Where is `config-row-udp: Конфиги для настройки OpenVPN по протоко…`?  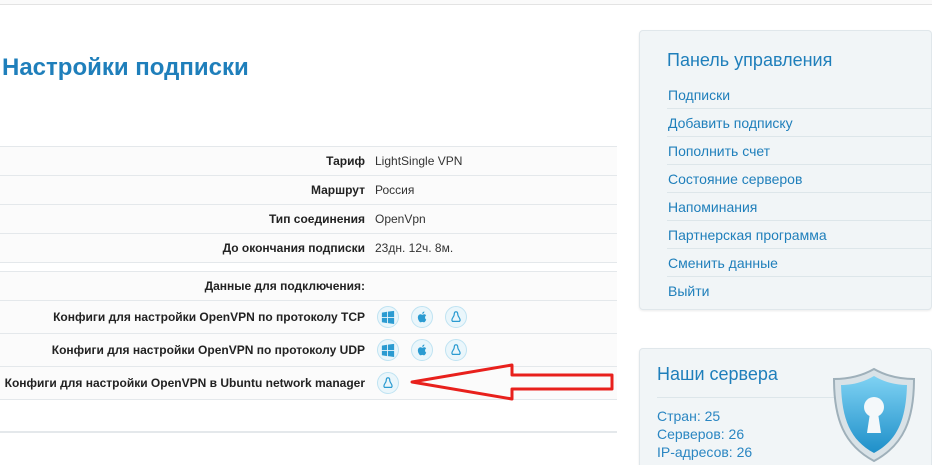
config-row-udp: Конфиги для настройки OpenVPN по протоко… is located at coordinates (308, 349).